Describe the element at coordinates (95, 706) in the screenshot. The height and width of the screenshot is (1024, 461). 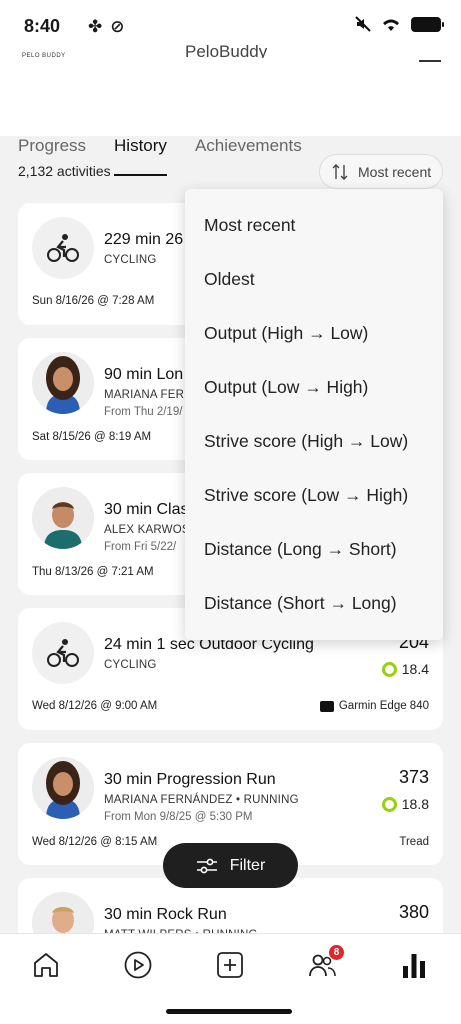
I see `activity-date: Wed 8/12/26 @ 9:00 AM` at that location.